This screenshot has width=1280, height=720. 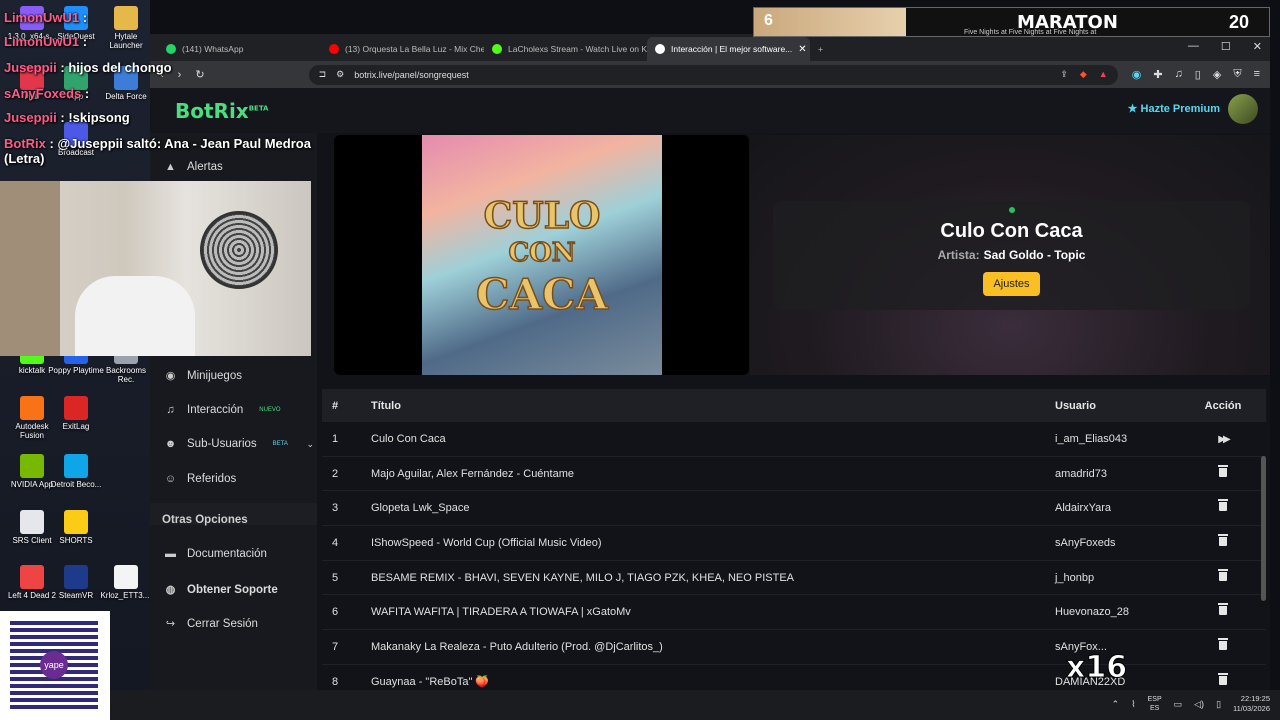 What do you see at coordinates (1257, 74) in the screenshot?
I see `menu-icon: ≡` at bounding box center [1257, 74].